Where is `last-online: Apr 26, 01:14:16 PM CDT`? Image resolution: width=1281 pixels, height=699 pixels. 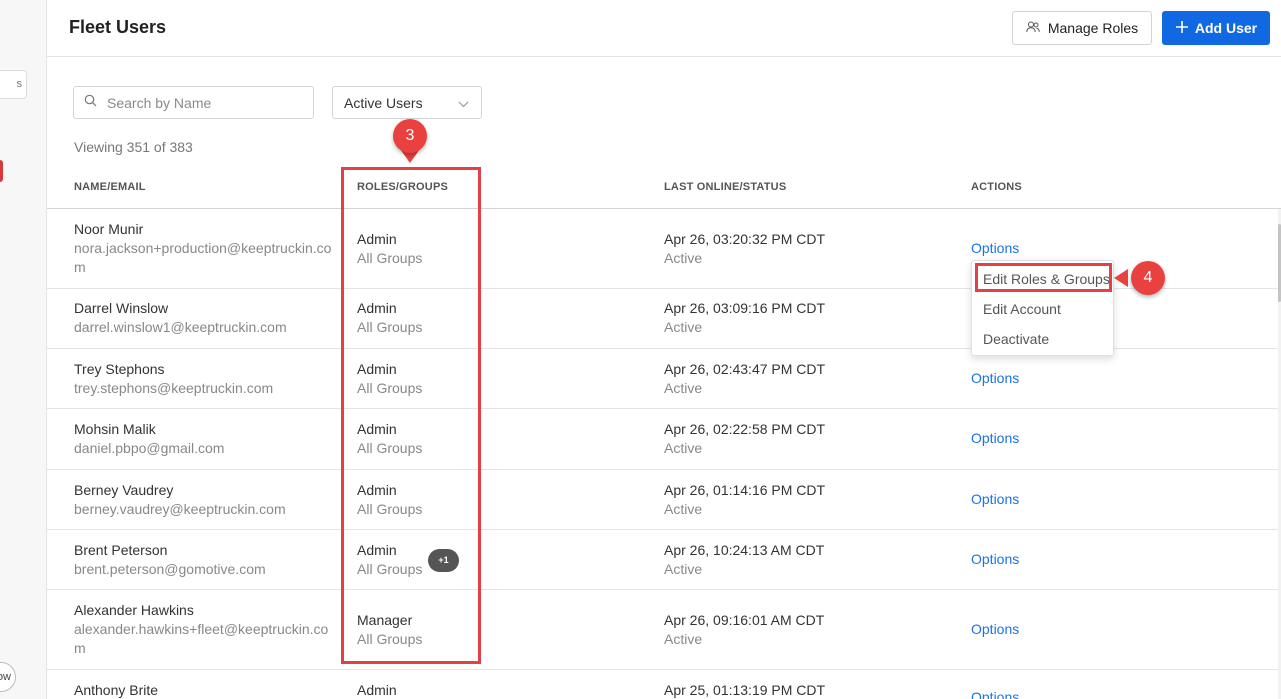 last-online: Apr 26, 01:14:16 PM CDT is located at coordinates (745, 490).